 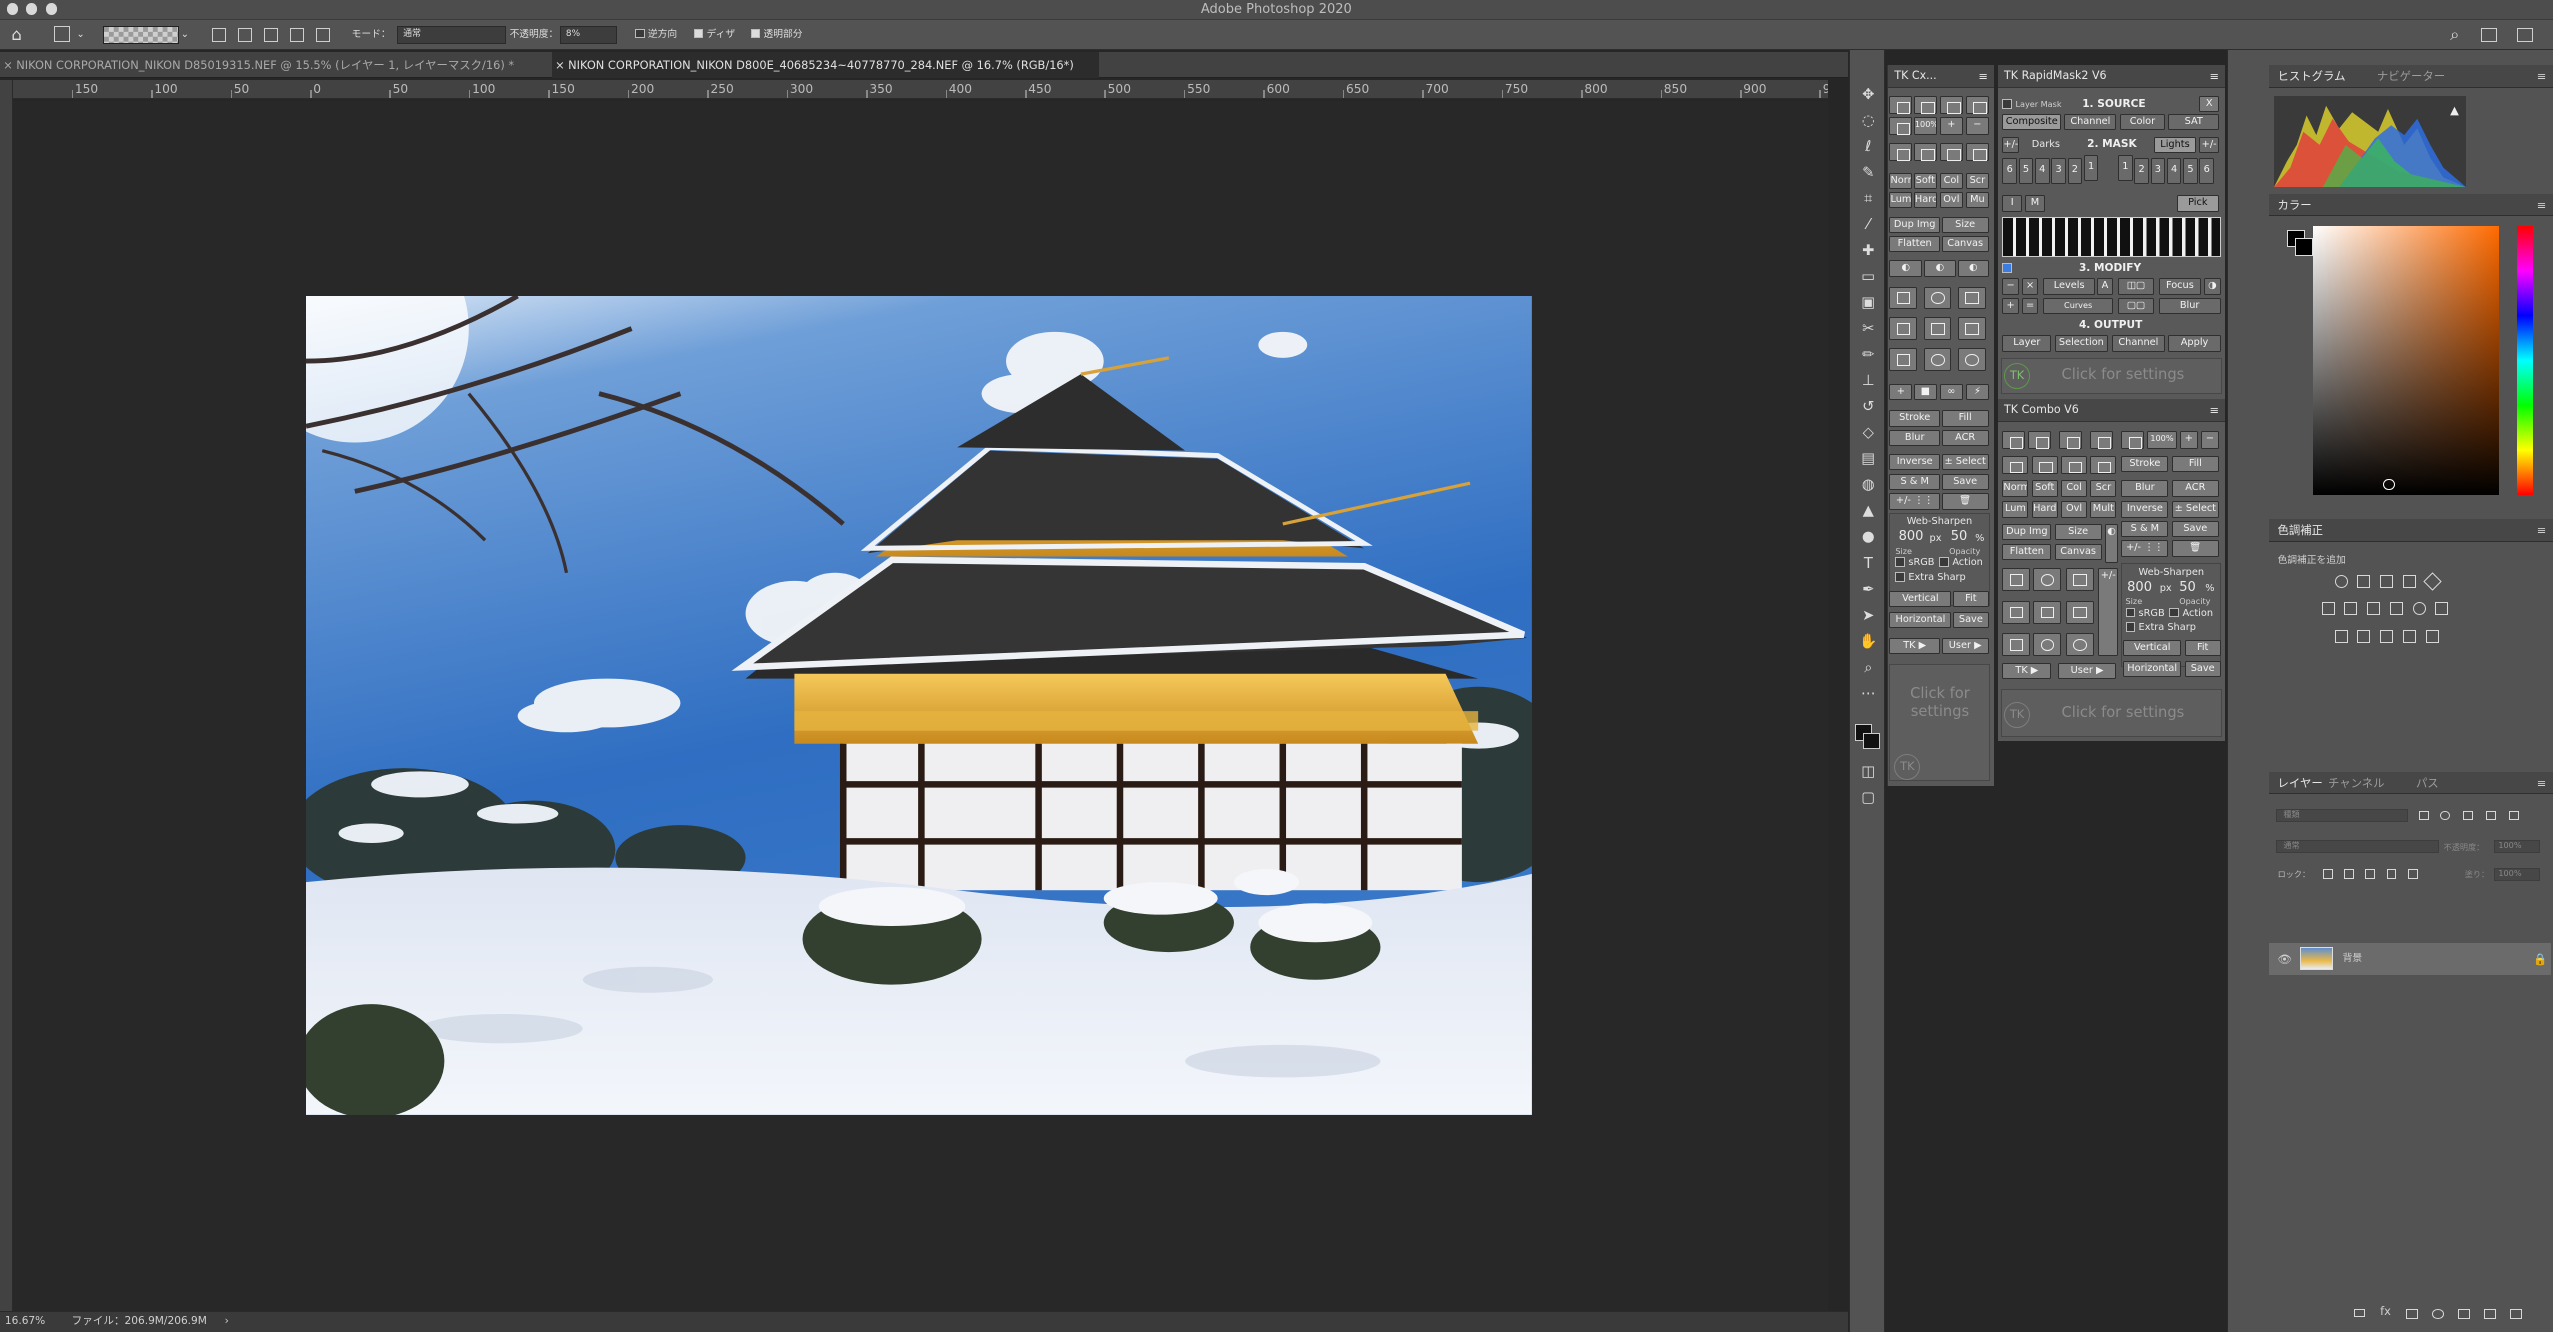 I want to click on output-layer-button: Layer, so click(x=2027, y=343).